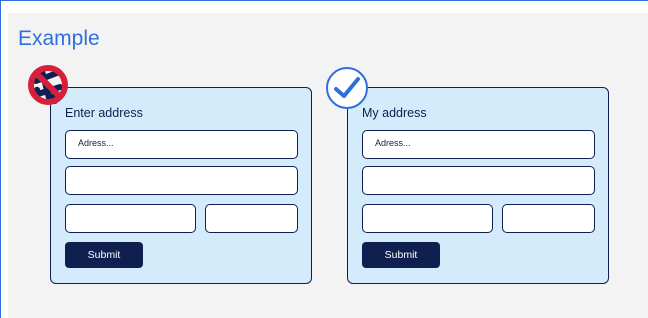  What do you see at coordinates (394, 113) in the screenshot?
I see `form-title: My address` at bounding box center [394, 113].